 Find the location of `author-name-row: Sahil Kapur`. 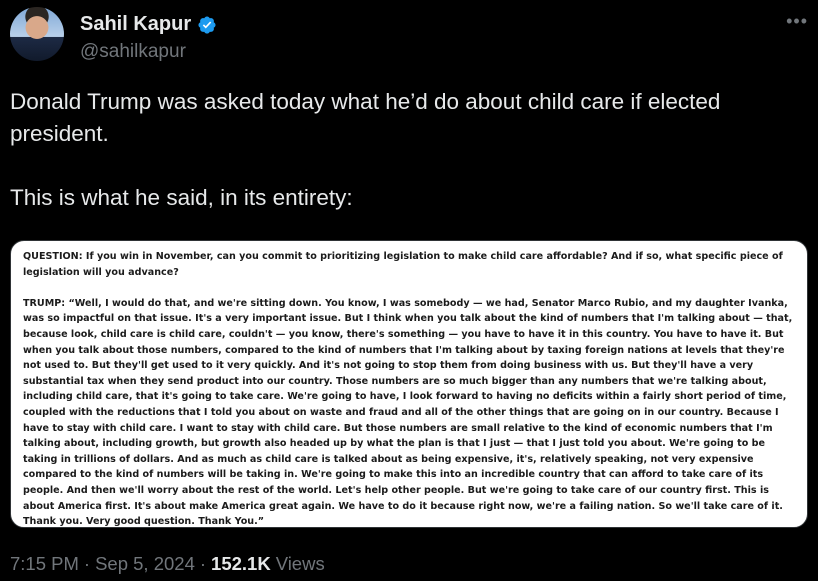

author-name-row: Sahil Kapur is located at coordinates (148, 24).